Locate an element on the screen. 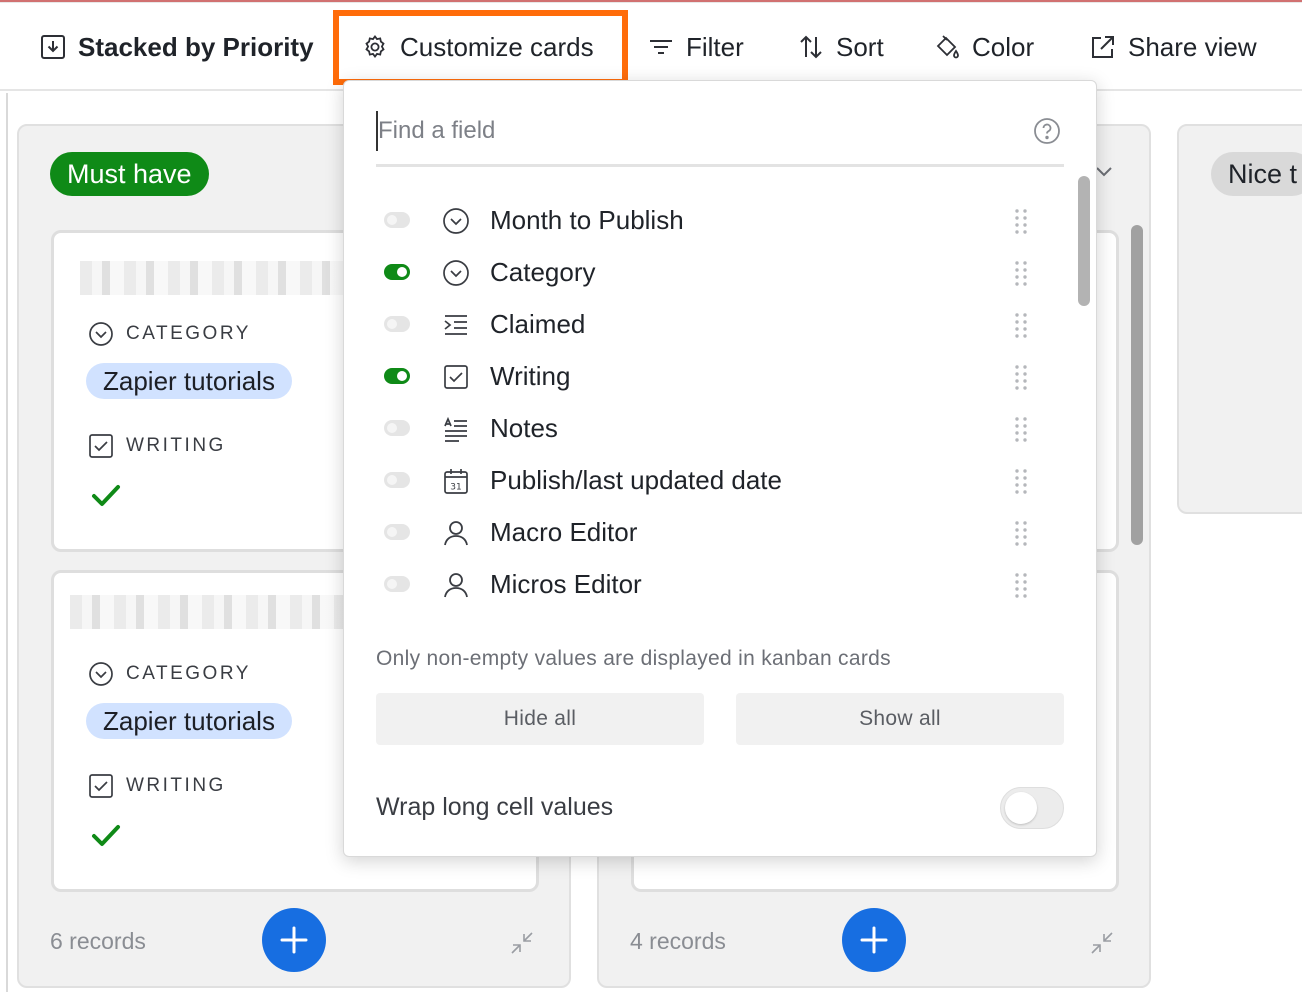 The image size is (1302, 992). field-name: Macro Editor is located at coordinates (564, 532).